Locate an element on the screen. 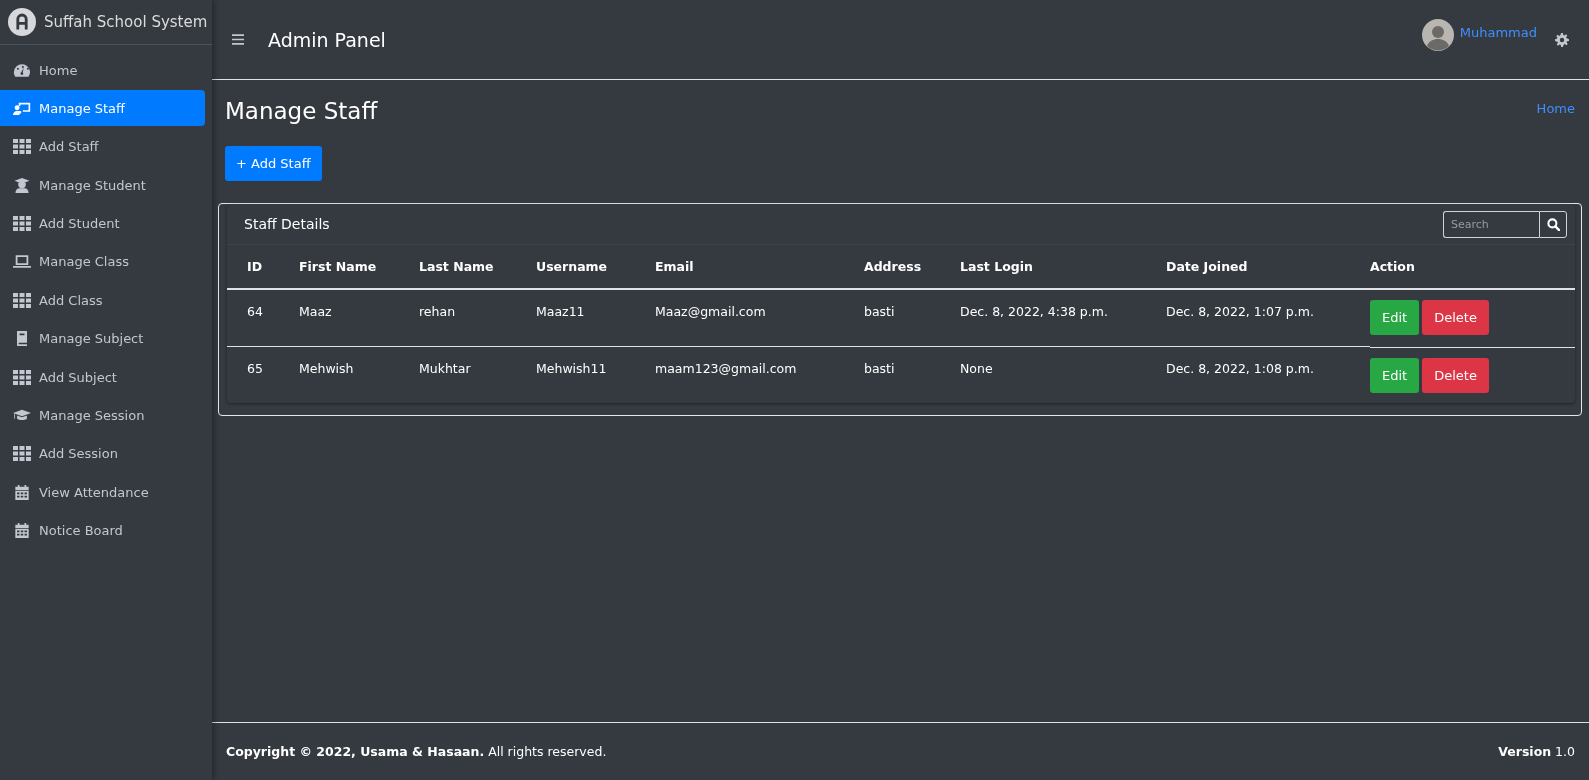 This screenshot has width=1589, height=780. column-header: Last Name is located at coordinates (456, 266).